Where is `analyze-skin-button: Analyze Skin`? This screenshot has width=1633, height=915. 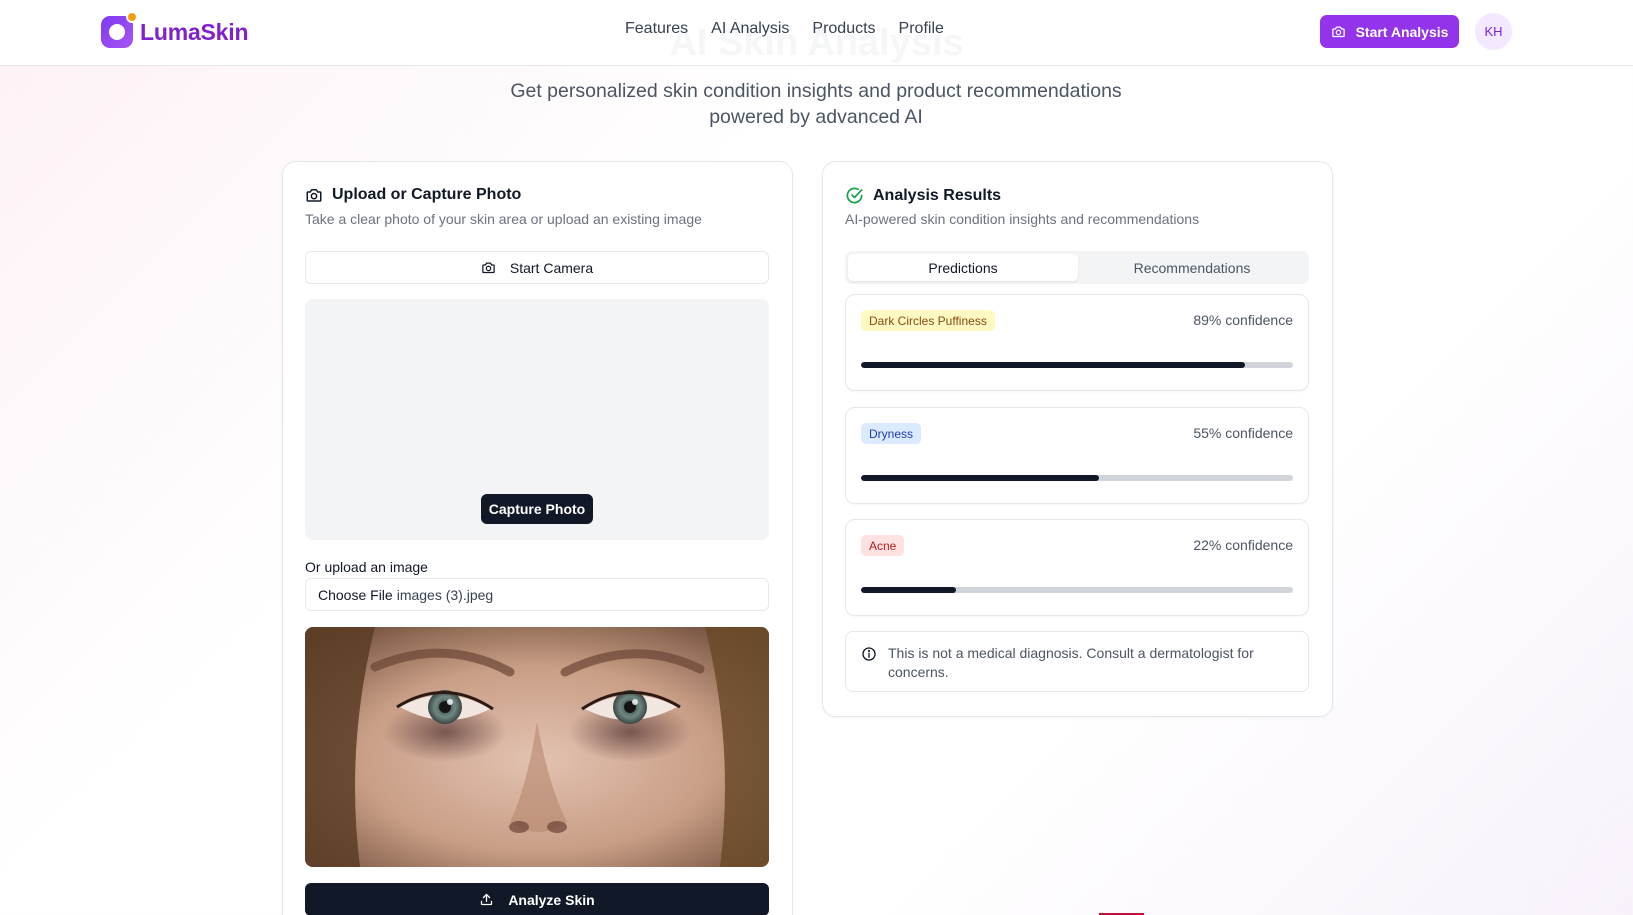
analyze-skin-button: Analyze Skin is located at coordinates (537, 899).